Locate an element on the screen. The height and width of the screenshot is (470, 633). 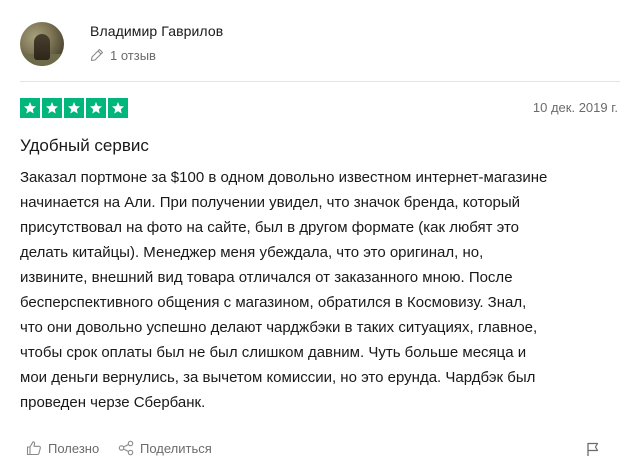
star-rating is located at coordinates (74, 108).